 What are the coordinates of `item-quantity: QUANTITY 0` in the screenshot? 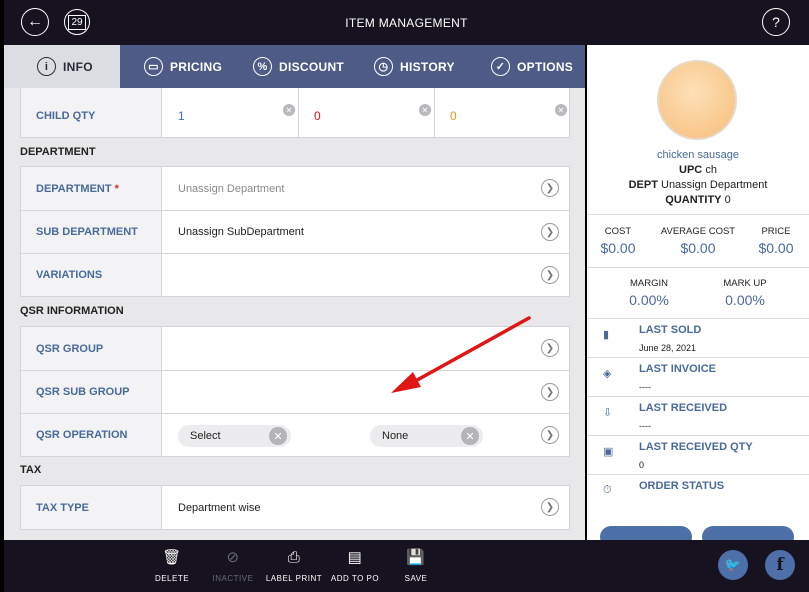 It's located at (698, 200).